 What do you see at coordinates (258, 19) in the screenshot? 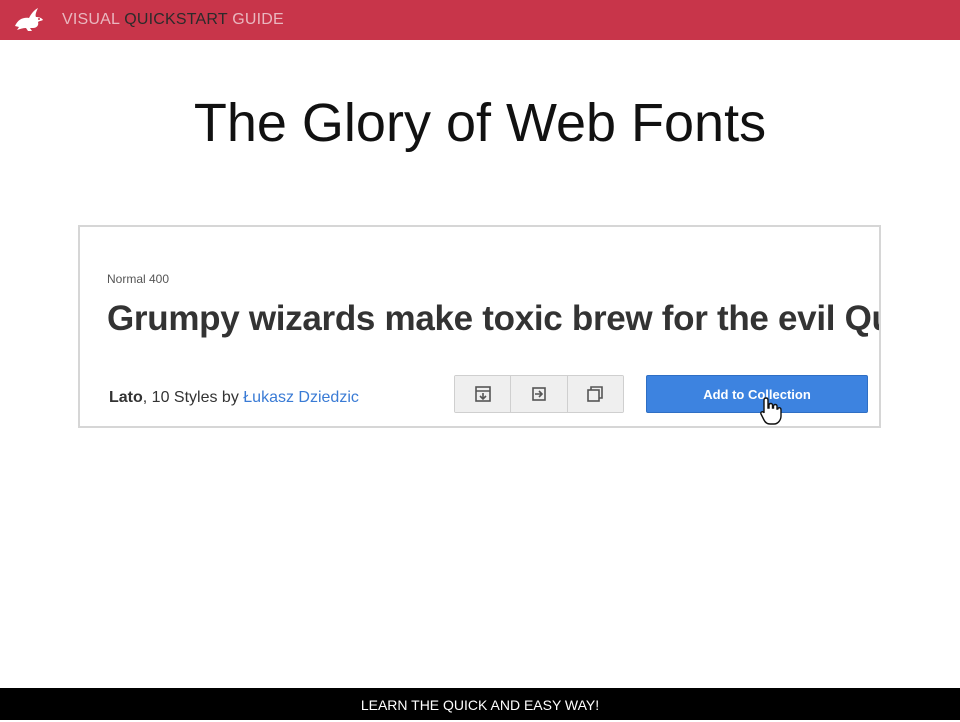
I see `brand-word-guide: GUIDE` at bounding box center [258, 19].